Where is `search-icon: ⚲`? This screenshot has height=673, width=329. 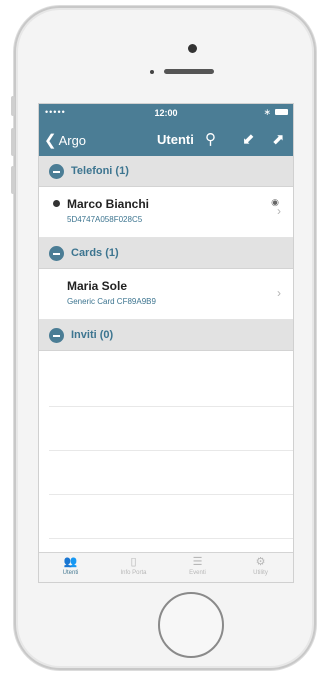 search-icon: ⚲ is located at coordinates (210, 139).